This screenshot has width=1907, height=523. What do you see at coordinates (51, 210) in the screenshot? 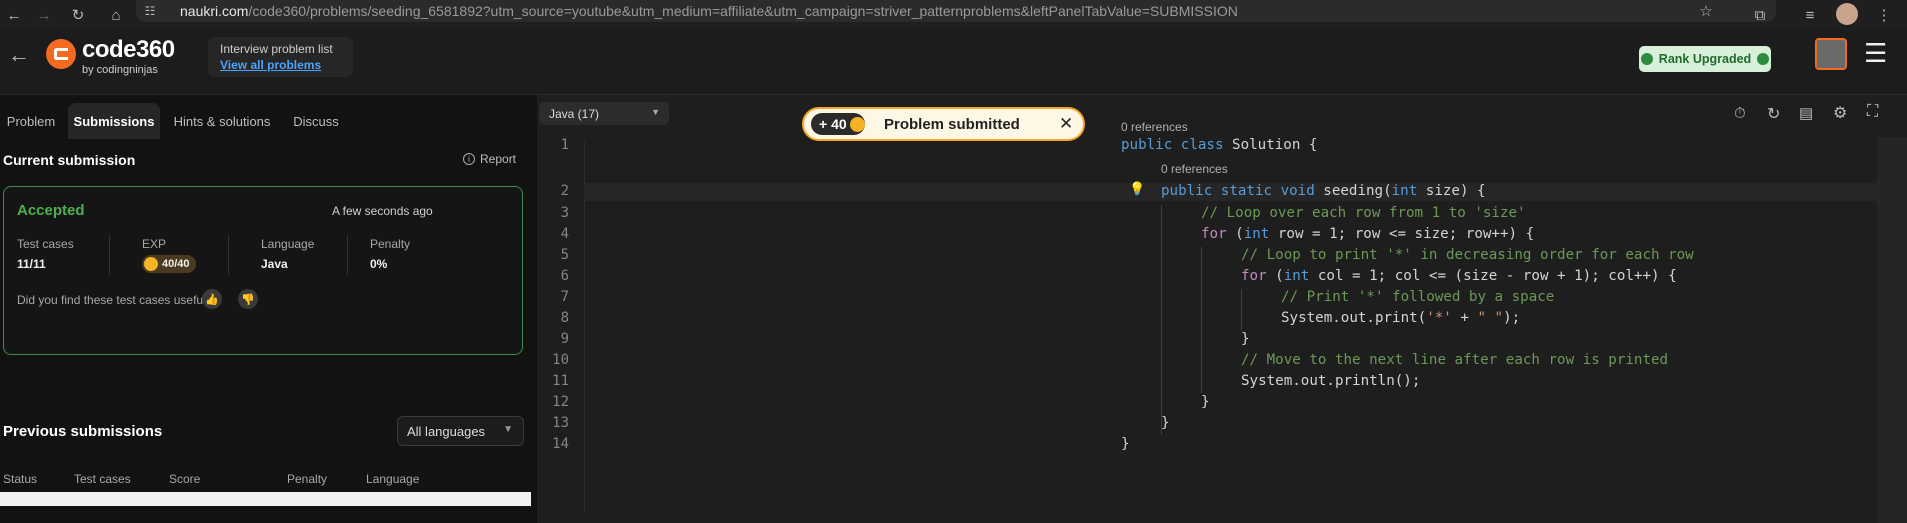
I see `status-accepted: Accepted` at bounding box center [51, 210].